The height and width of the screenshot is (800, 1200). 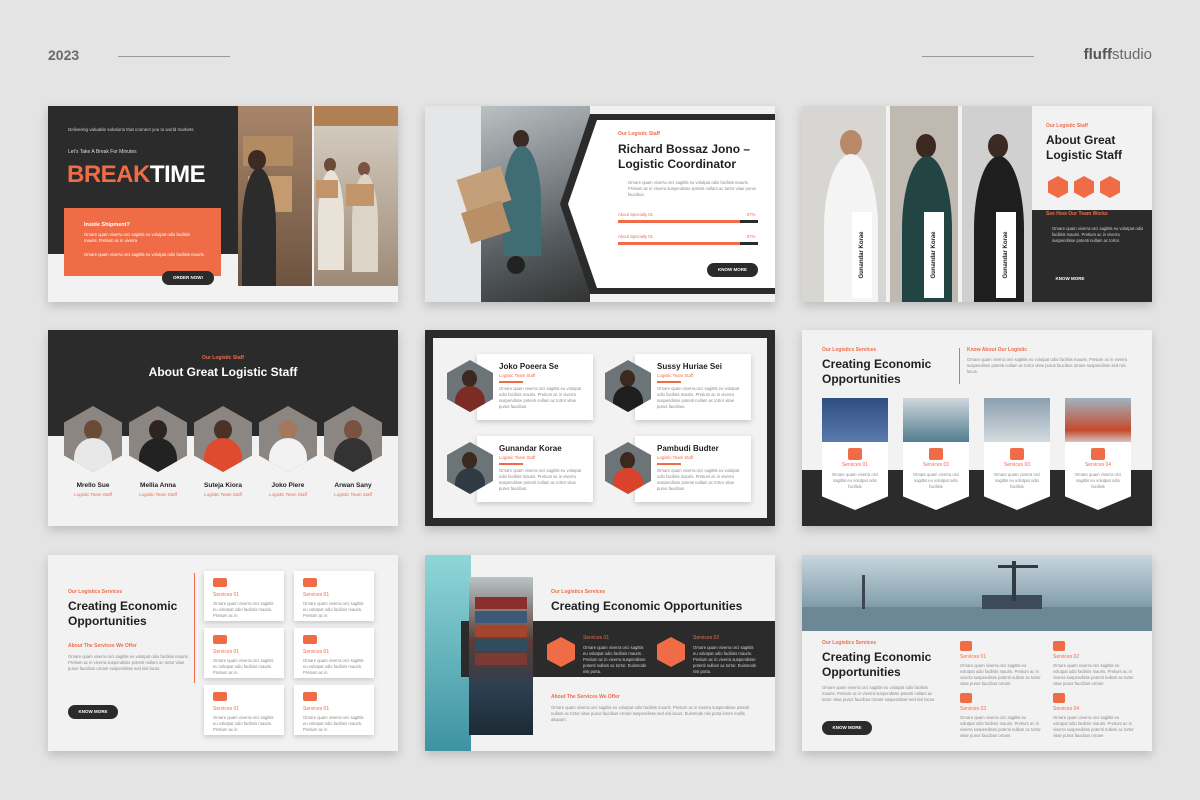 I want to click on person-icon, so click(x=1098, y=454).